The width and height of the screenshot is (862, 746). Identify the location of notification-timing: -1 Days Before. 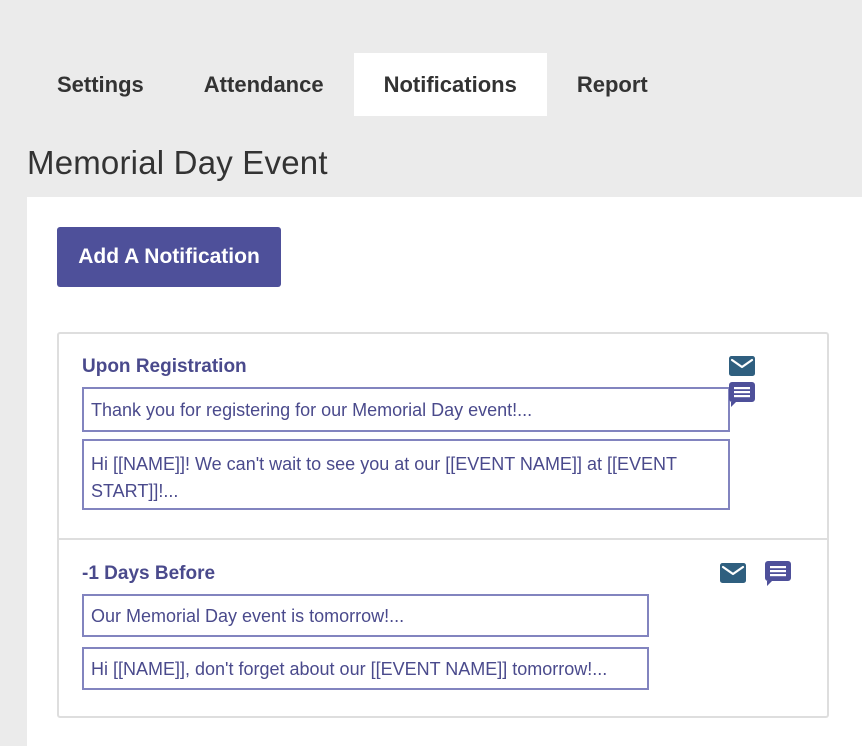
(149, 573).